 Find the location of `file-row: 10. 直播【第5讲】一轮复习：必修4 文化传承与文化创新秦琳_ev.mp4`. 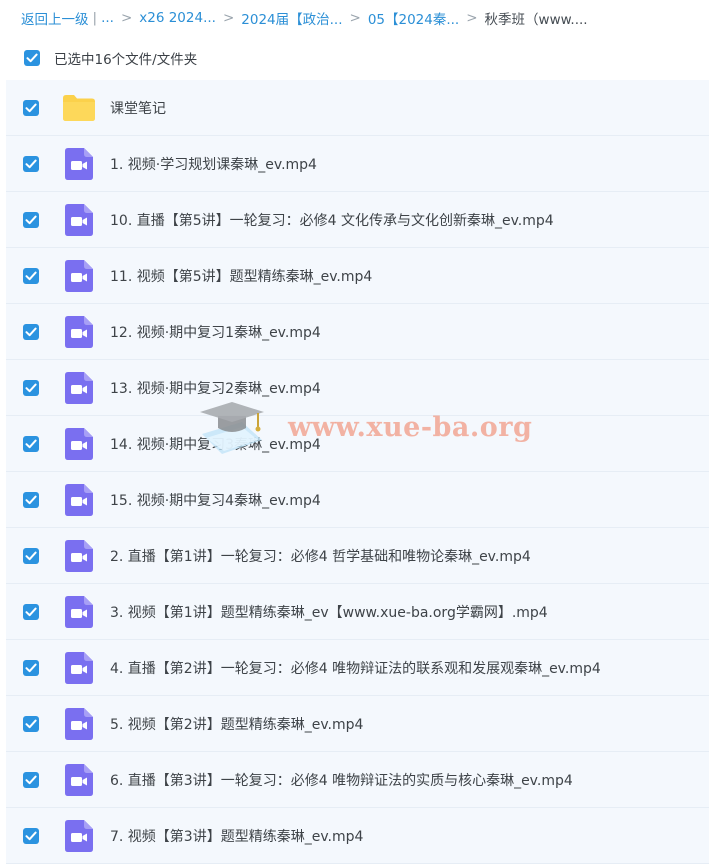

file-row: 10. 直播【第5讲】一轮复习：必修4 文化传承与文化创新秦琳_ev.mp4 is located at coordinates (357, 220).